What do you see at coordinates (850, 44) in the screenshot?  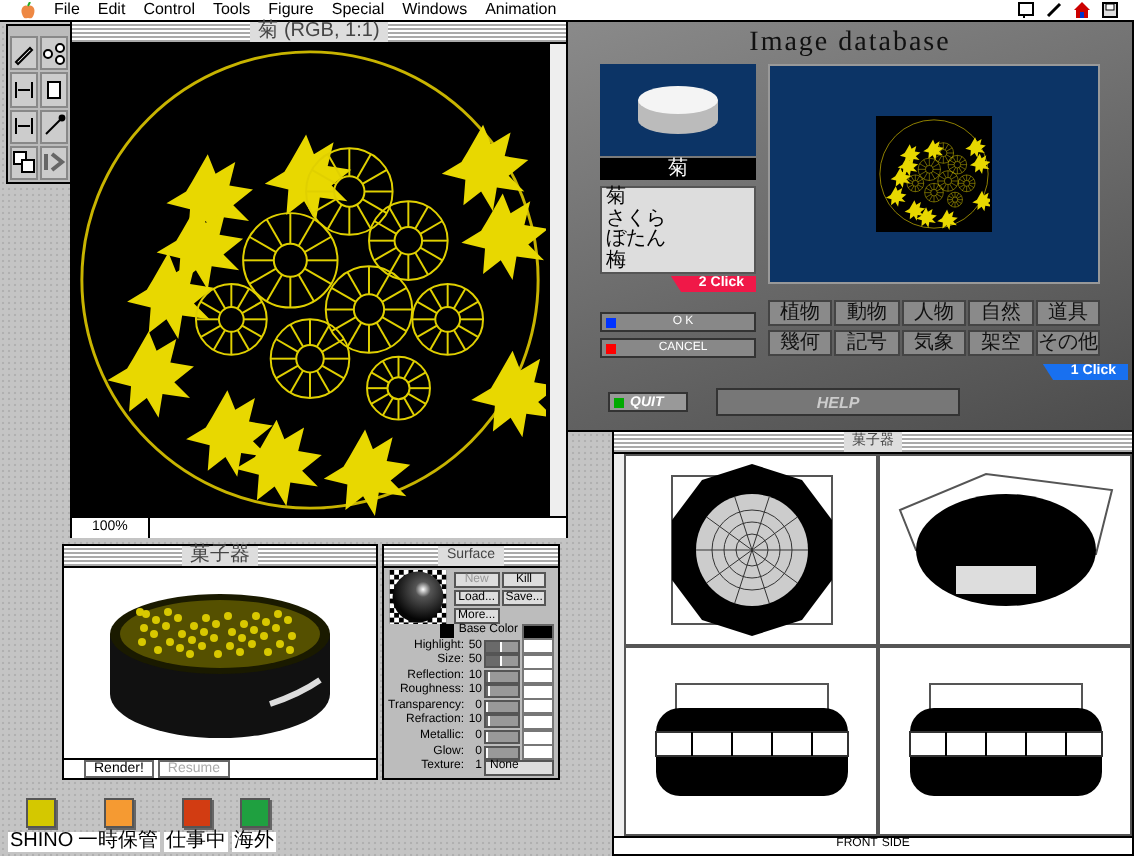 I see `panel-title: Image database` at bounding box center [850, 44].